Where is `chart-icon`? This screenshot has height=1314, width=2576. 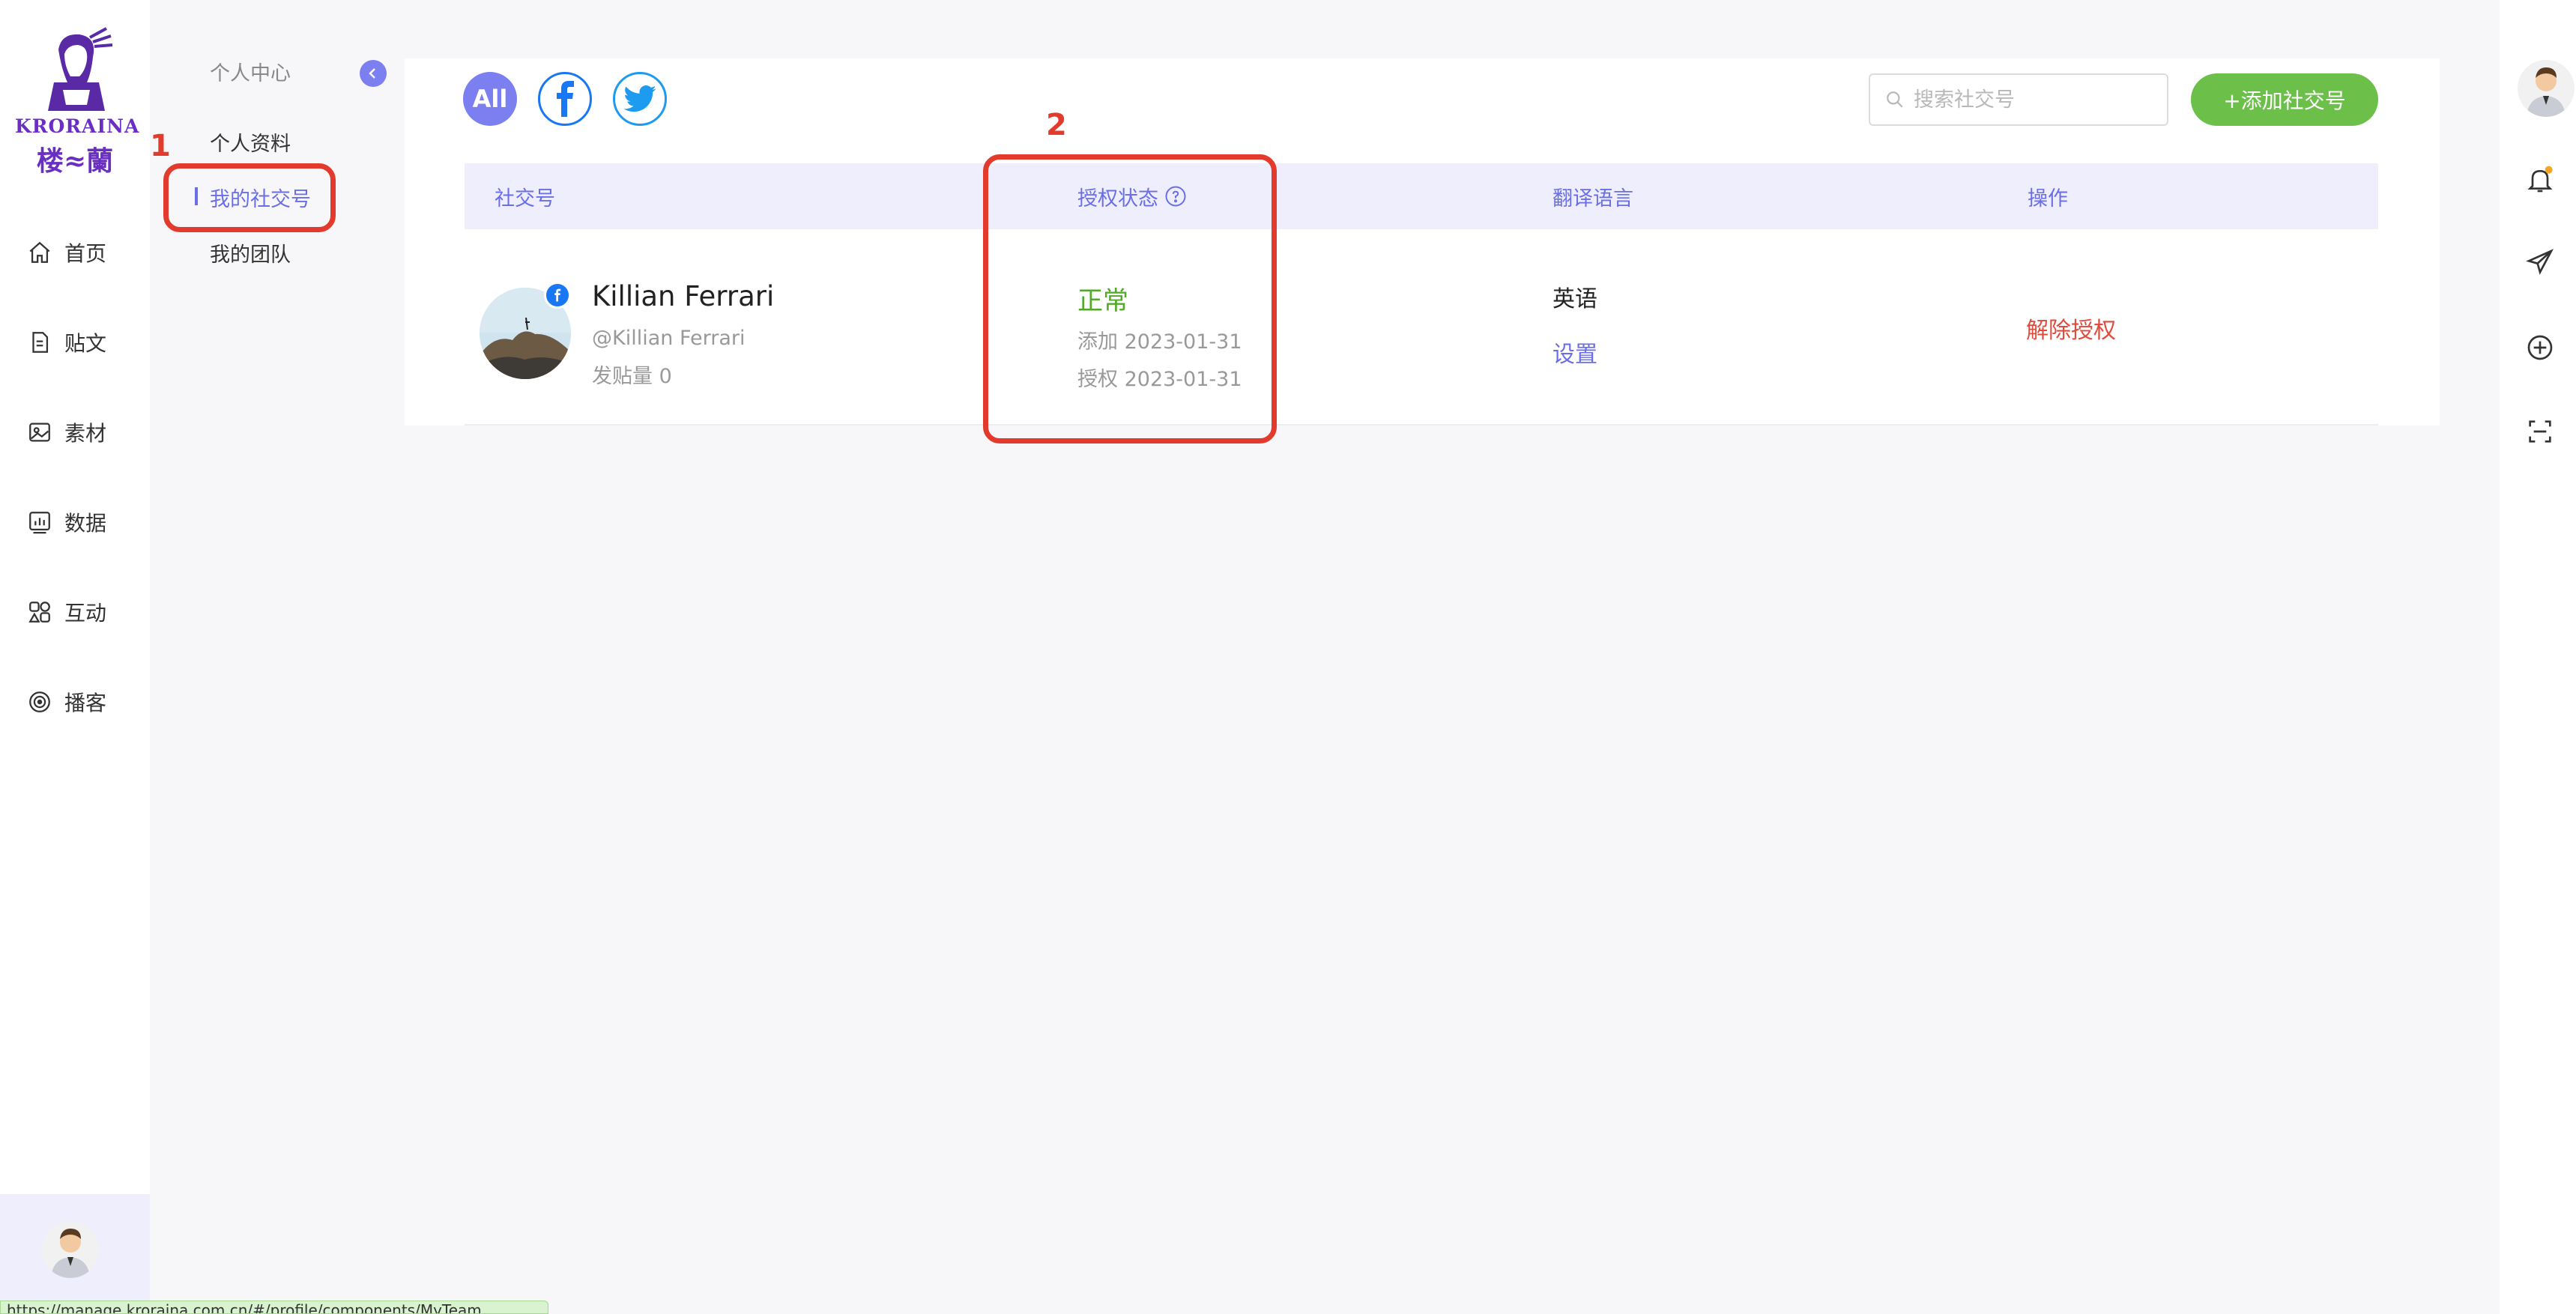 chart-icon is located at coordinates (39, 523).